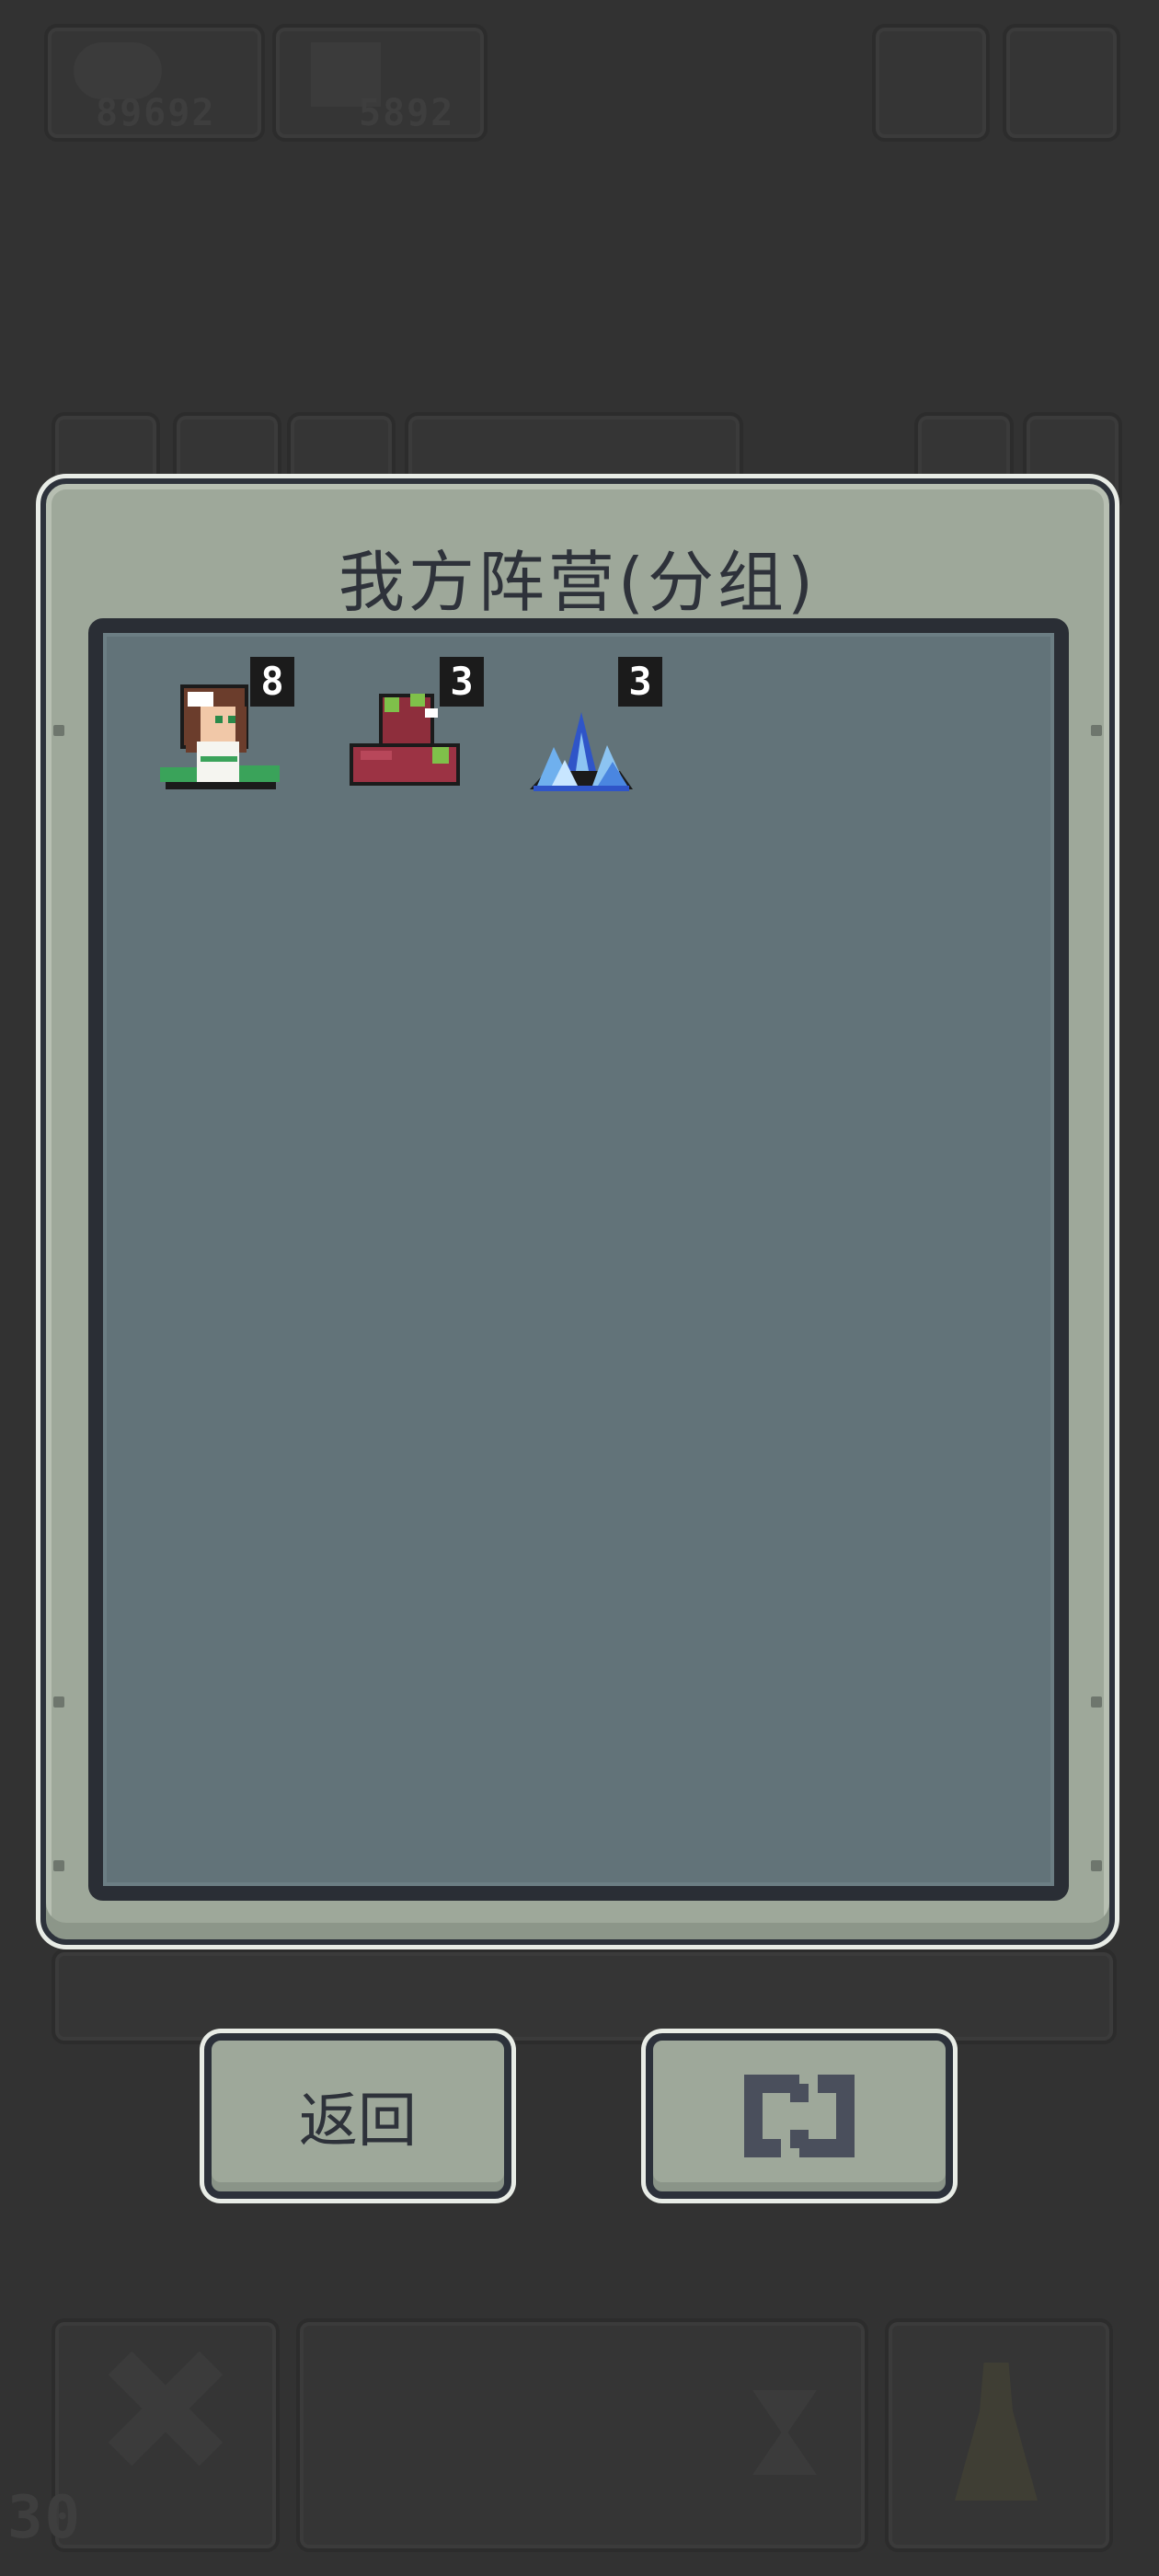 Image resolution: width=1159 pixels, height=2576 pixels. Describe the element at coordinates (357, 2116) in the screenshot. I see `back-button: 返回` at that location.